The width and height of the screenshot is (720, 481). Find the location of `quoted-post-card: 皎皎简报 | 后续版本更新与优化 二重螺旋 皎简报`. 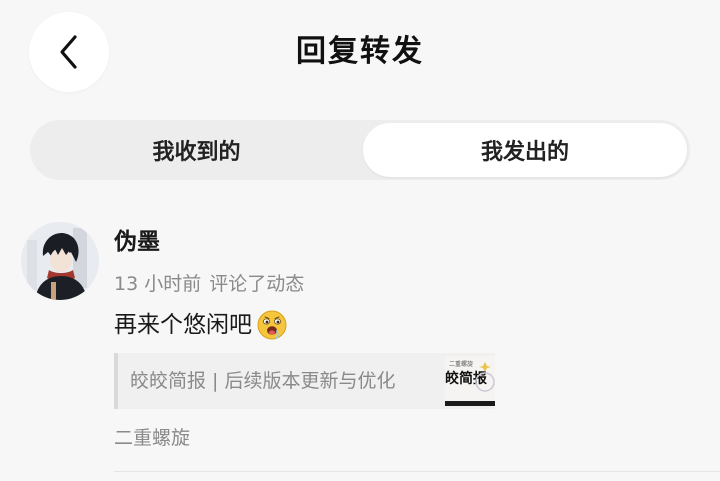

quoted-post-card: 皎皎简报 | 后续版本更新与优化 二重螺旋 皎简报 is located at coordinates (304, 381).